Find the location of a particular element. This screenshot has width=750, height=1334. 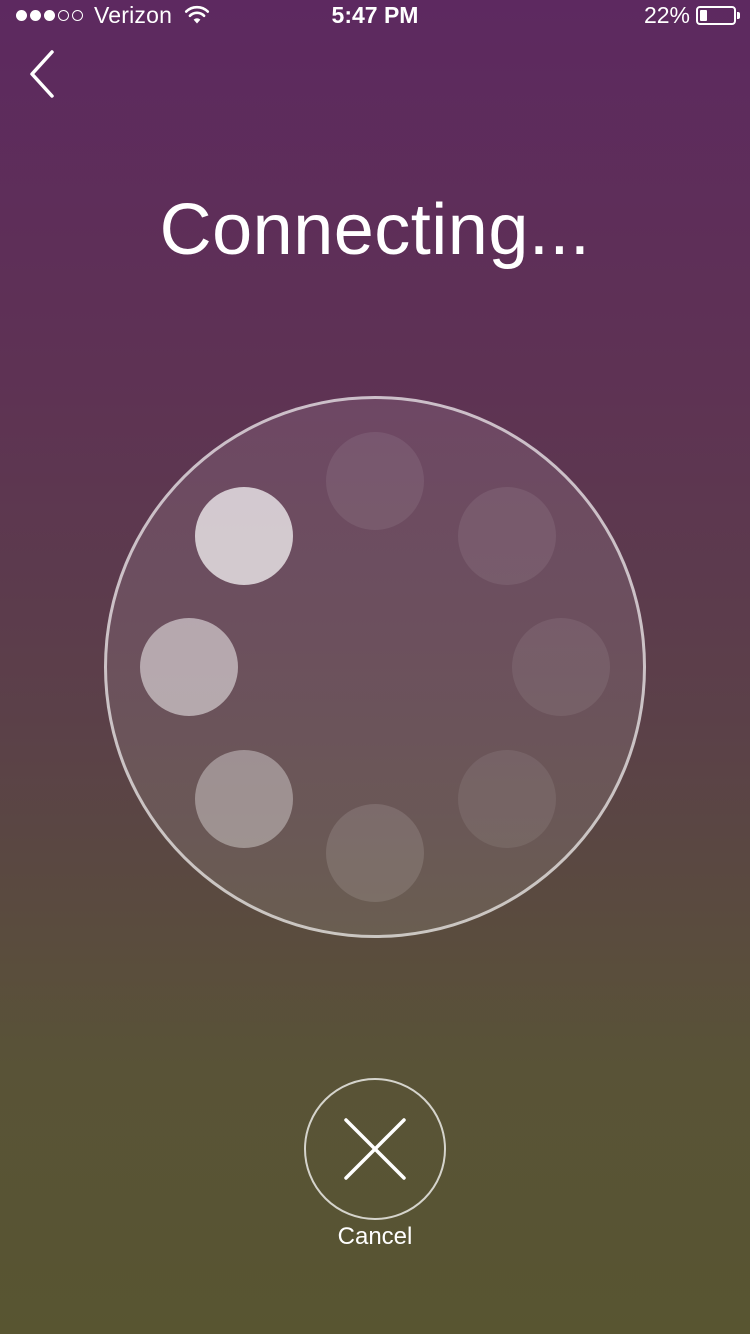

battery-fill is located at coordinates (703, 15).